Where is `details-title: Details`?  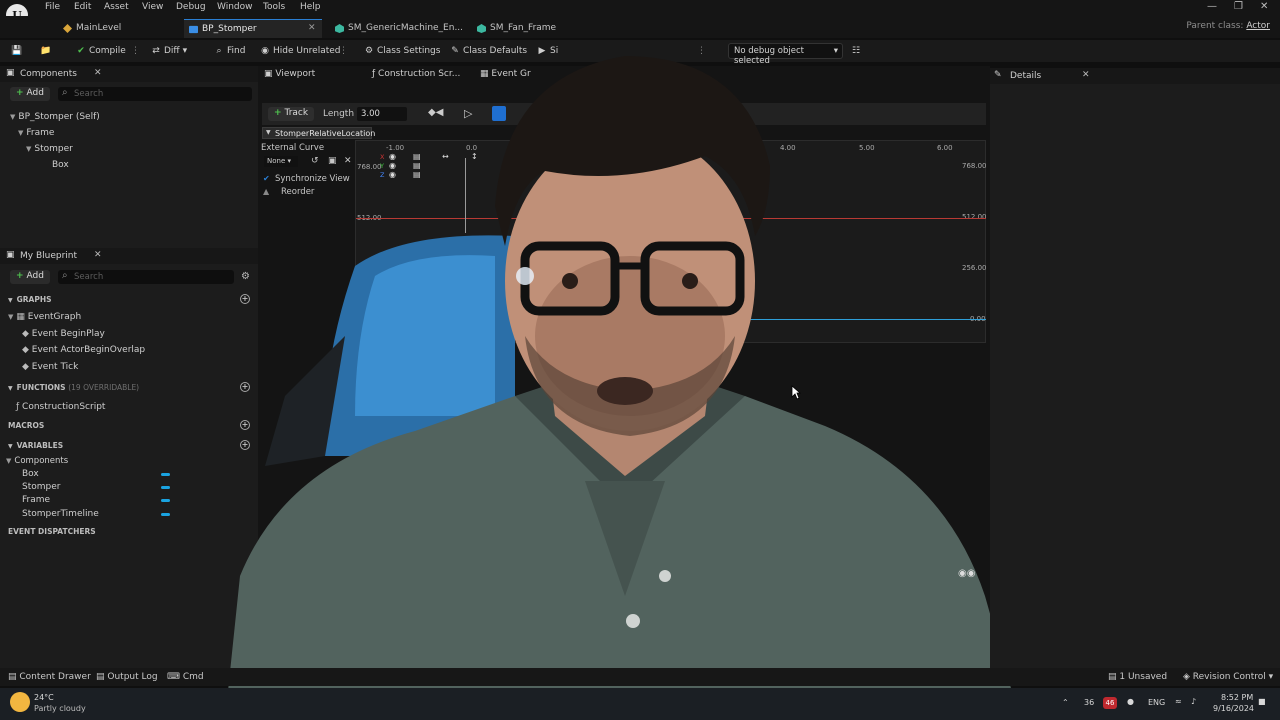
details-title: Details is located at coordinates (1026, 76).